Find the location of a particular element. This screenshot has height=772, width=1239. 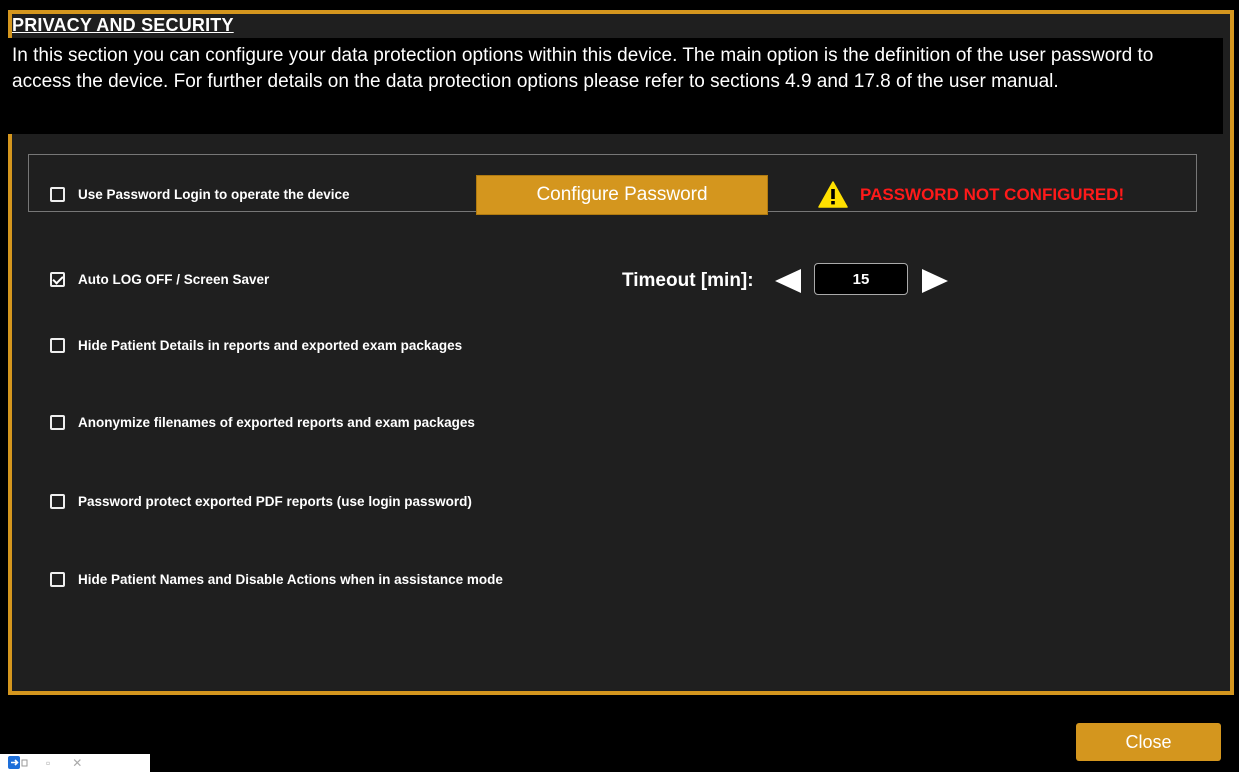

warning-icon is located at coordinates (833, 194).